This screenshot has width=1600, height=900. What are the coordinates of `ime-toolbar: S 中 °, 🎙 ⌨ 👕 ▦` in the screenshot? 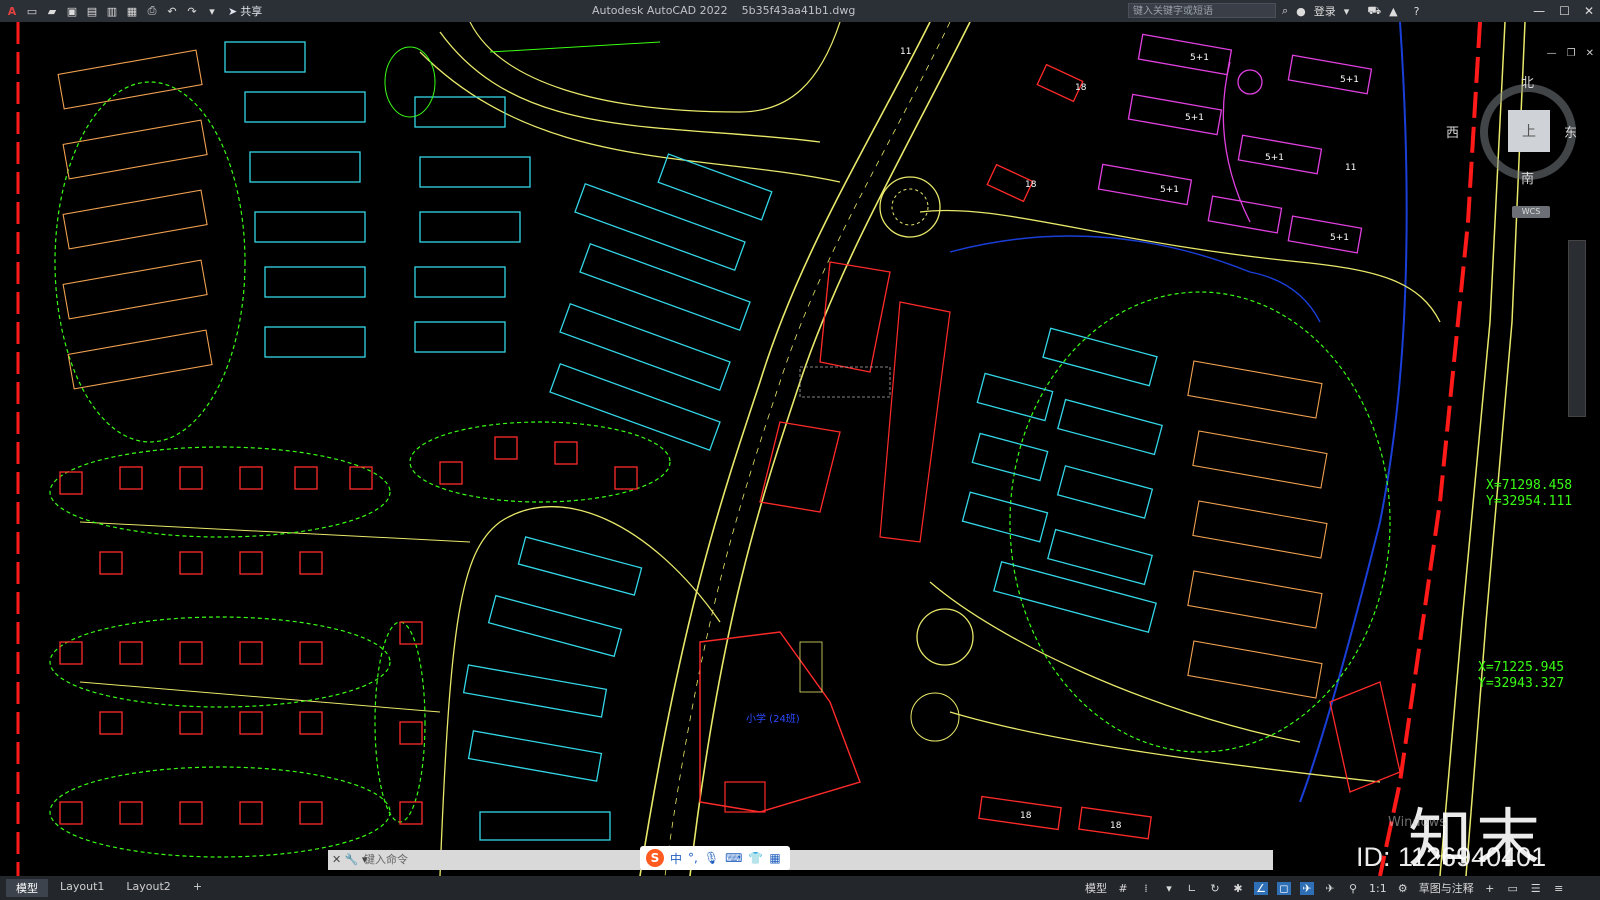 It's located at (715, 858).